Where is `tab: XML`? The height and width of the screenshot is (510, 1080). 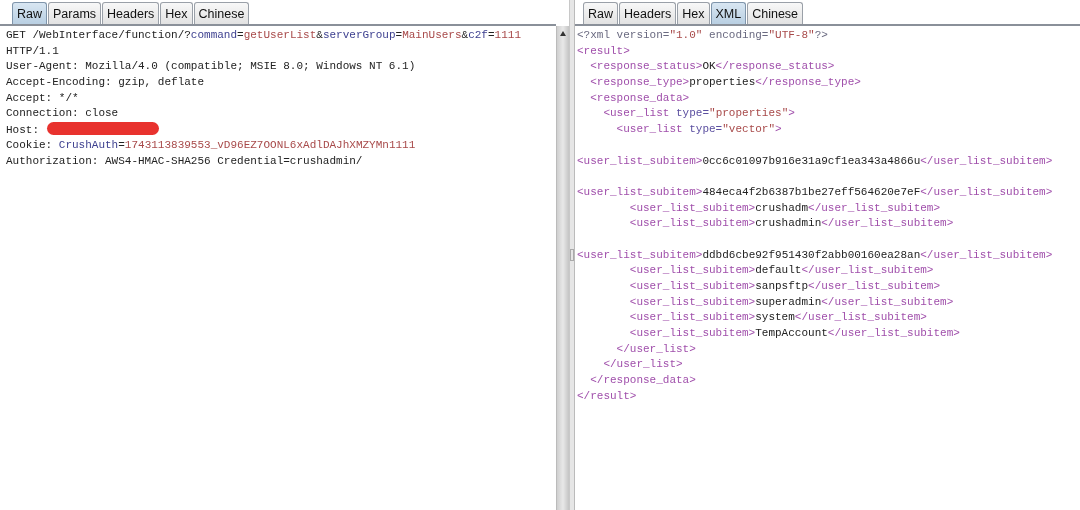 tab: XML is located at coordinates (728, 13).